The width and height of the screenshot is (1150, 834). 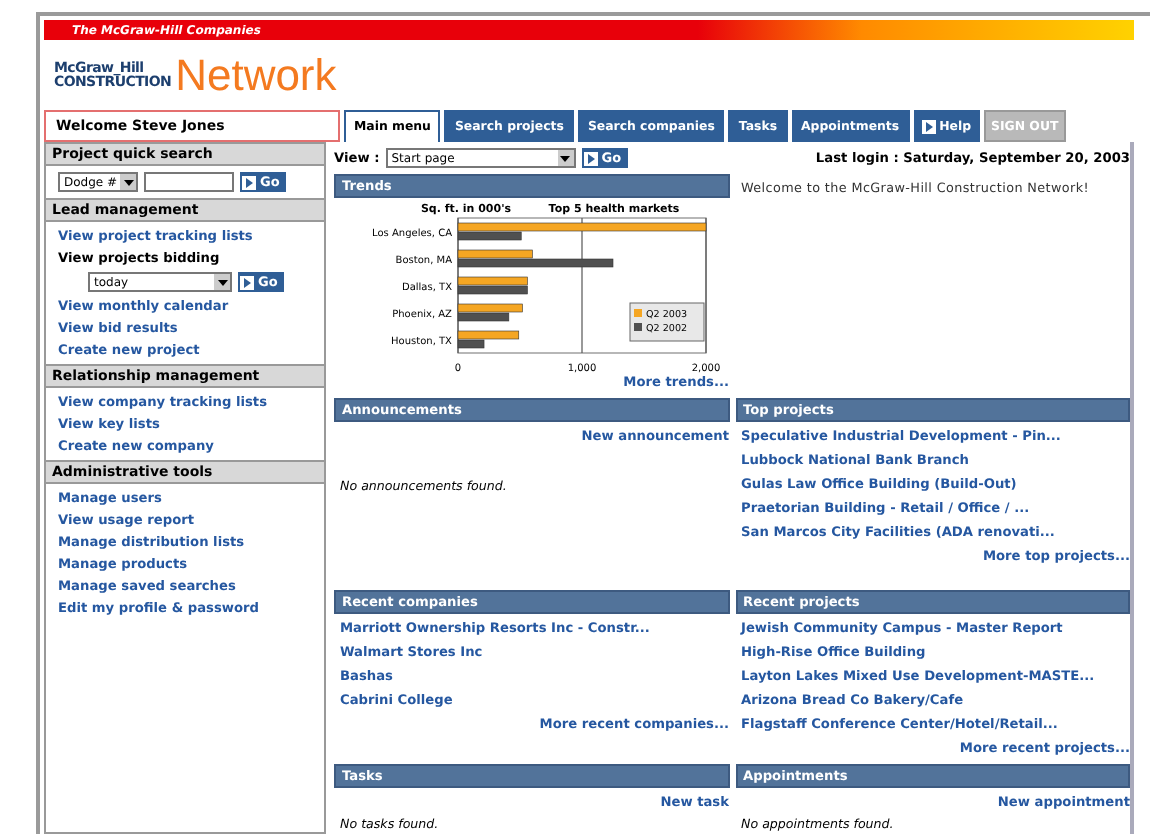 What do you see at coordinates (256, 75) in the screenshot?
I see `logo-title: Network` at bounding box center [256, 75].